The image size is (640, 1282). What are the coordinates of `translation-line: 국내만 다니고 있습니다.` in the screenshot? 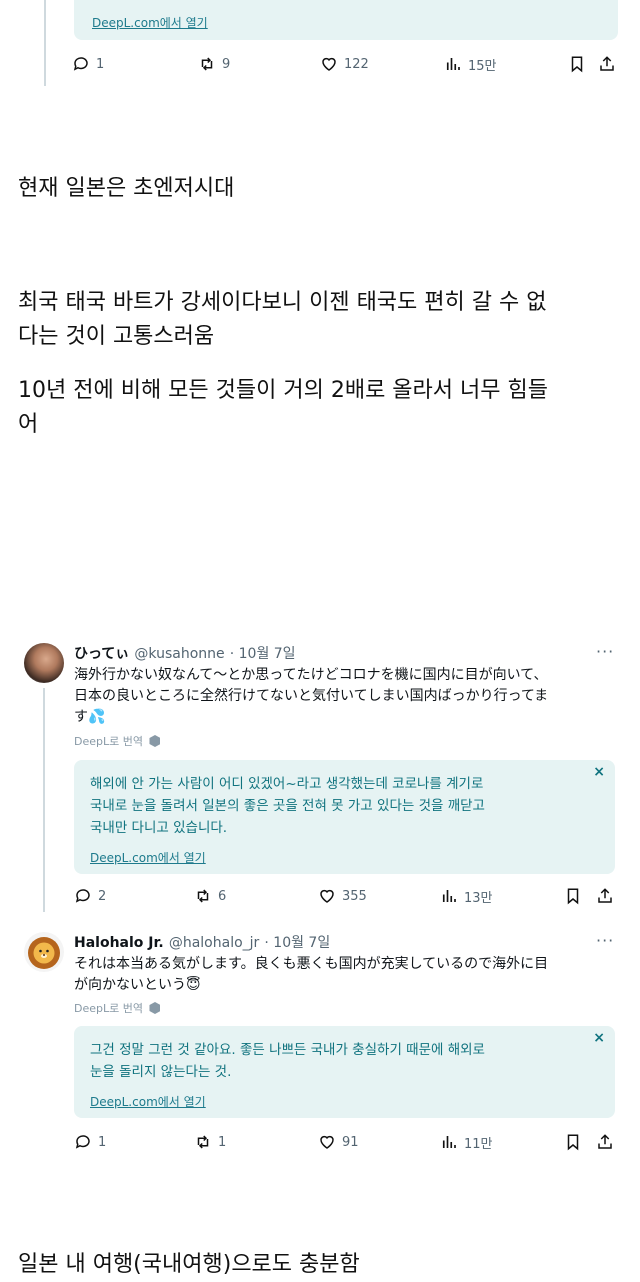 It's located at (159, 828).